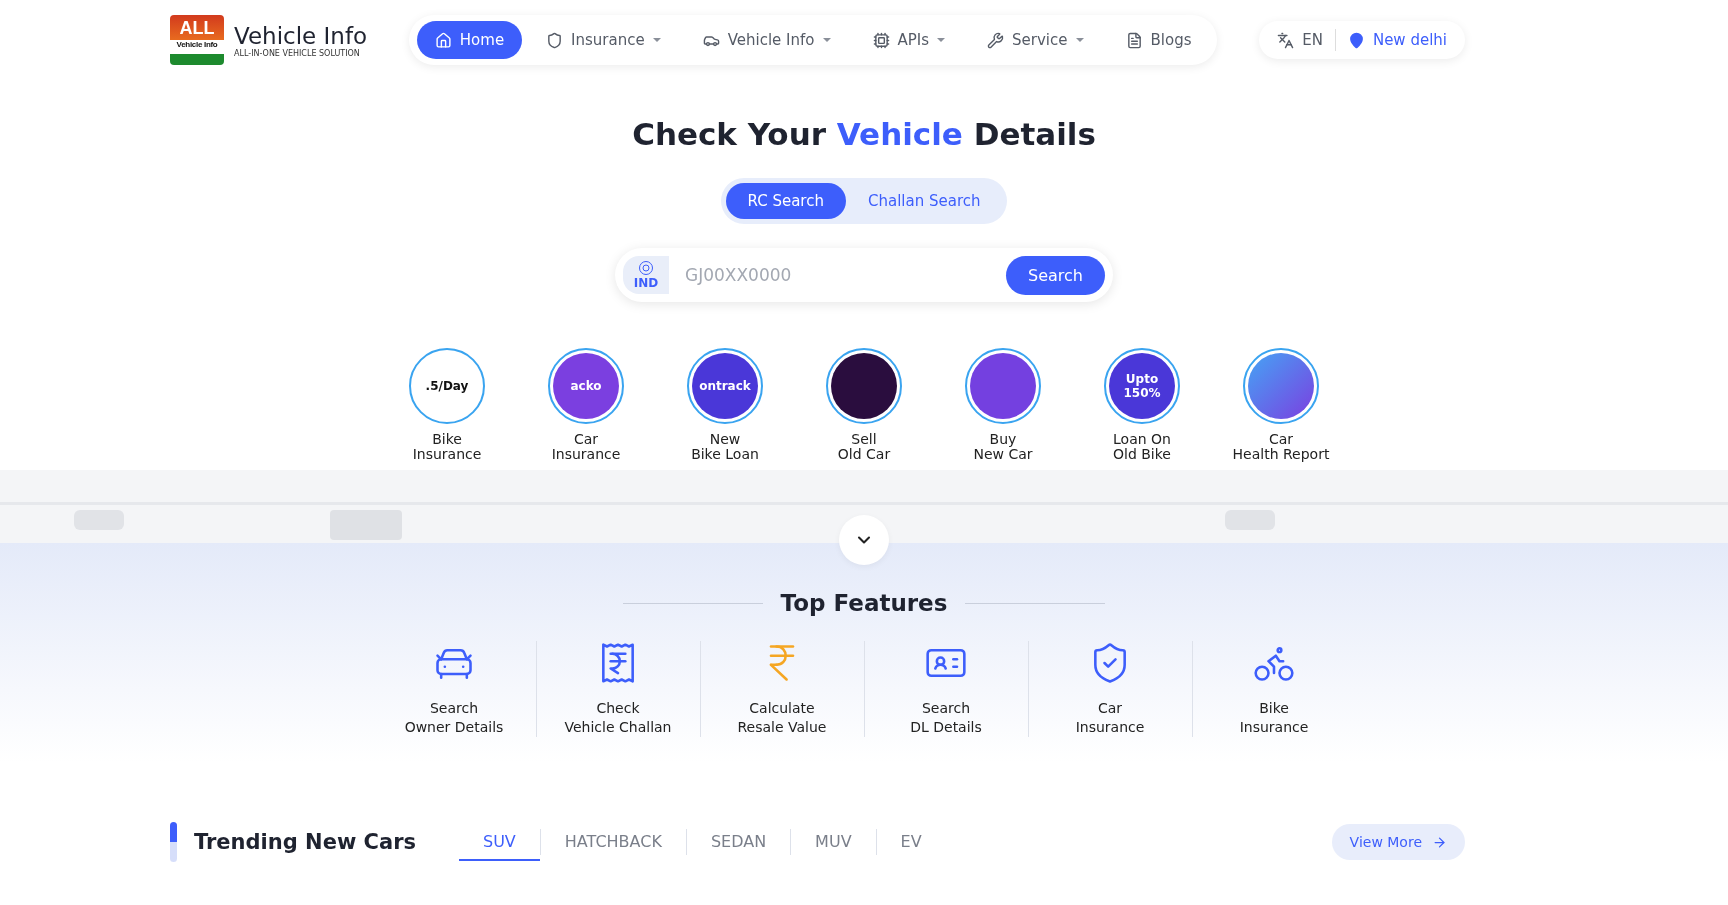 This screenshot has width=1728, height=905. I want to click on nav-item: Home, so click(469, 40).